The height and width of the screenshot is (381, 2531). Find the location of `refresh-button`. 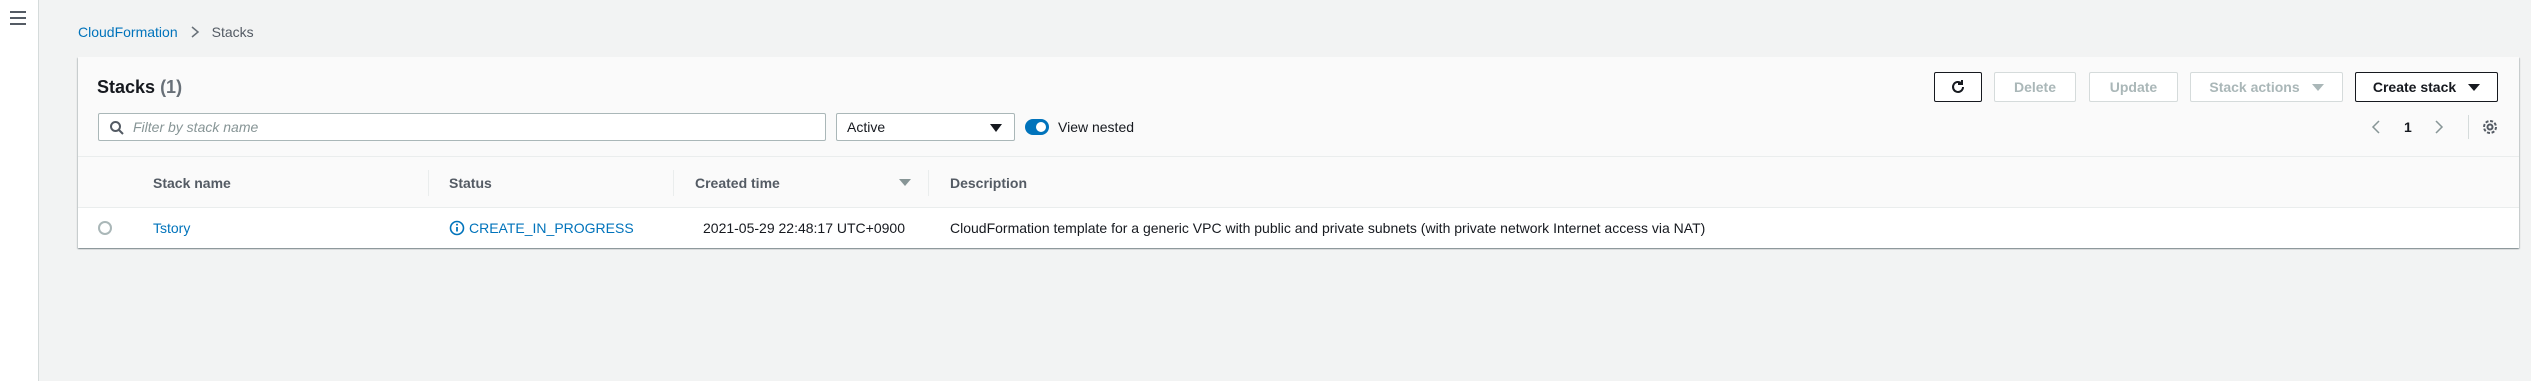

refresh-button is located at coordinates (1958, 87).